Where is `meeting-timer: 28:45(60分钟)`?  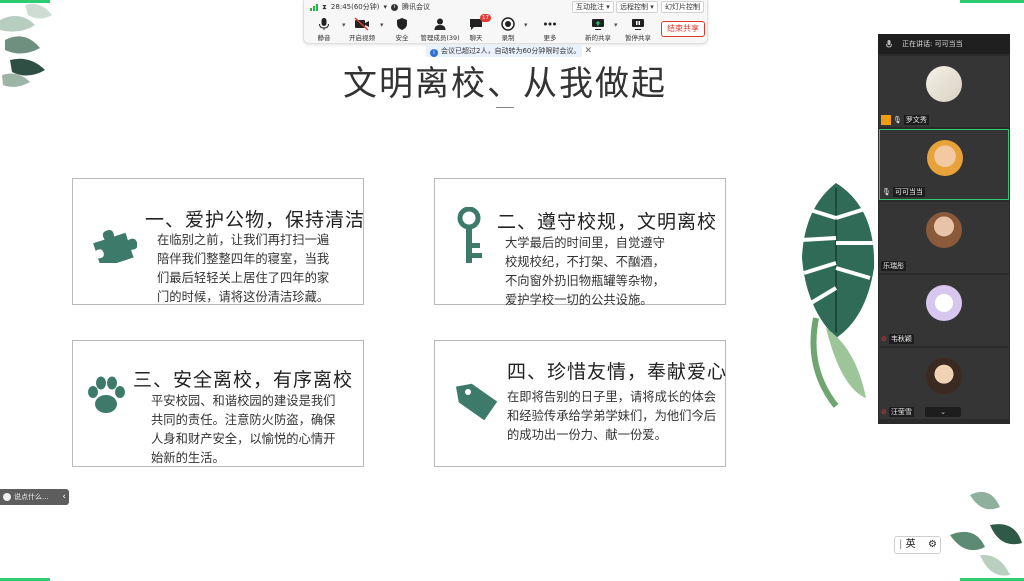
meeting-timer: 28:45(60分钟) is located at coordinates (355, 7).